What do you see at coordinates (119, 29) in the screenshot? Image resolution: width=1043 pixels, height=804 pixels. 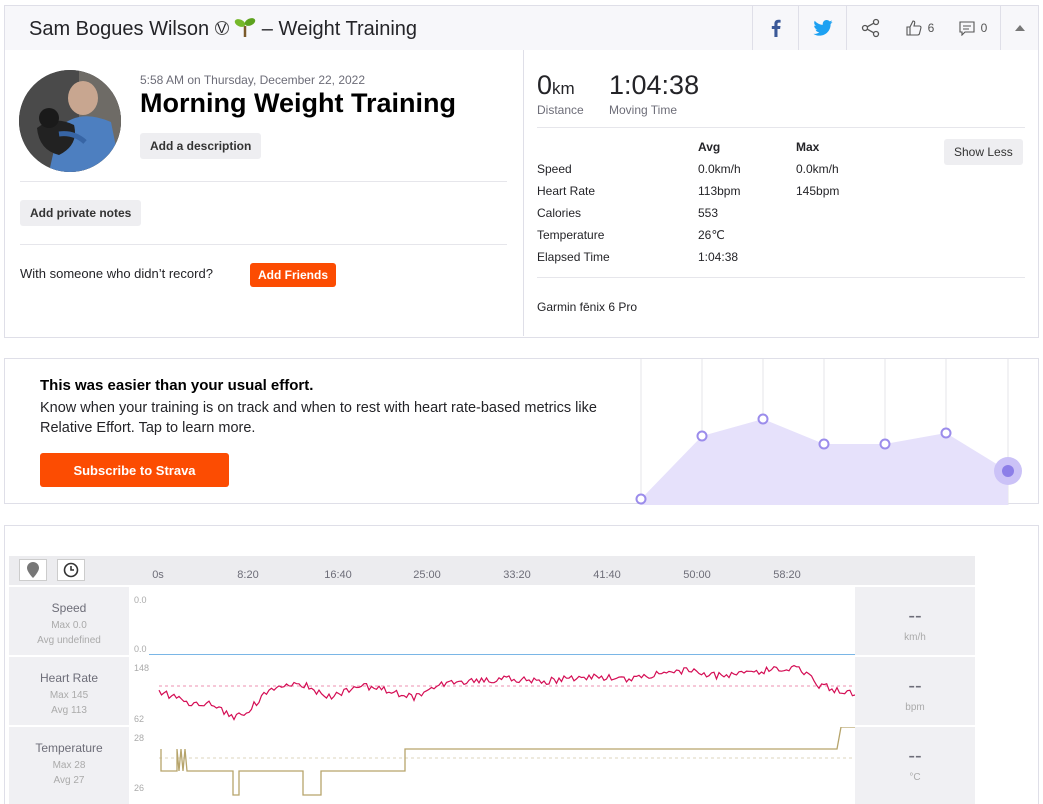 I see `athlete-name: Sam Bogues Wilson` at bounding box center [119, 29].